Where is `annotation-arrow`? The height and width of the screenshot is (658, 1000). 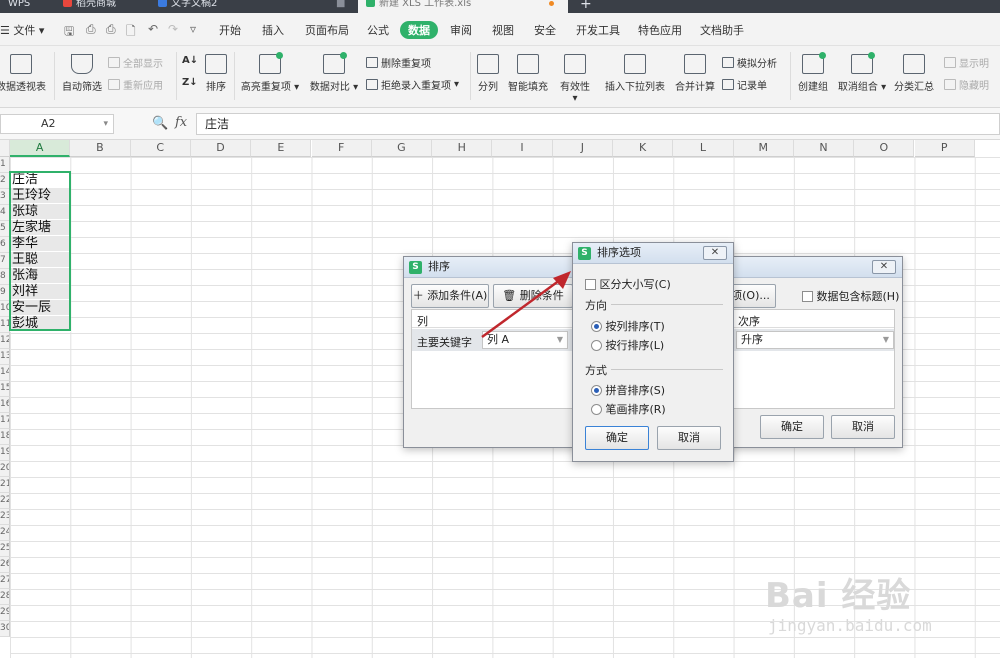
annotation-arrow is located at coordinates (526, 305).